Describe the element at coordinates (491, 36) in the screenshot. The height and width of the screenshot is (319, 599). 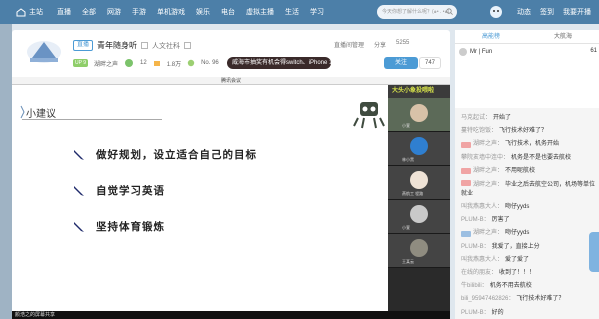
I see `tab-high-energy: 高能榜` at that location.